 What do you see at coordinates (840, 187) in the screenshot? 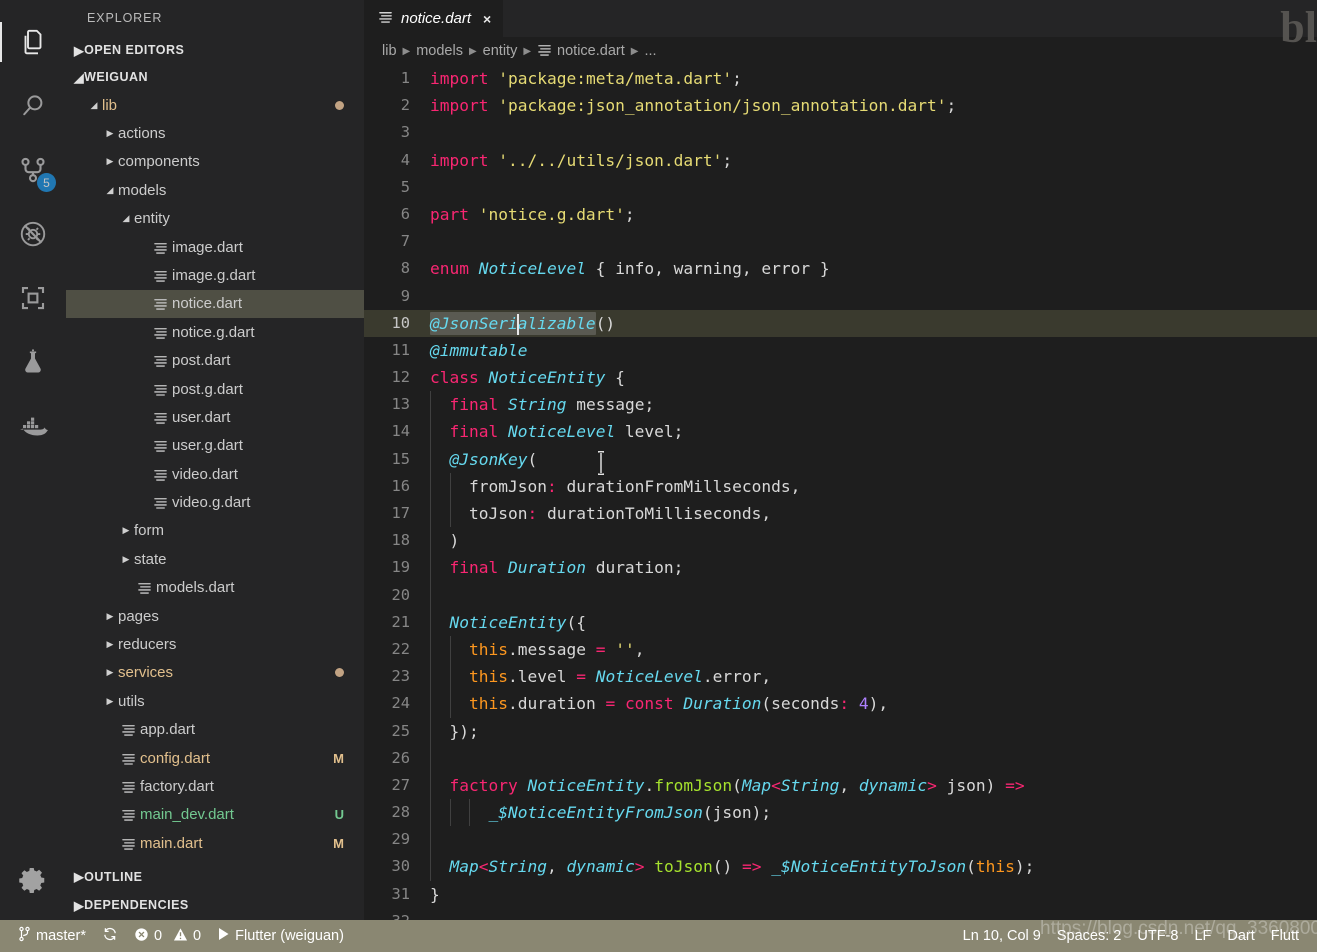
I see `code-line: 5` at bounding box center [840, 187].